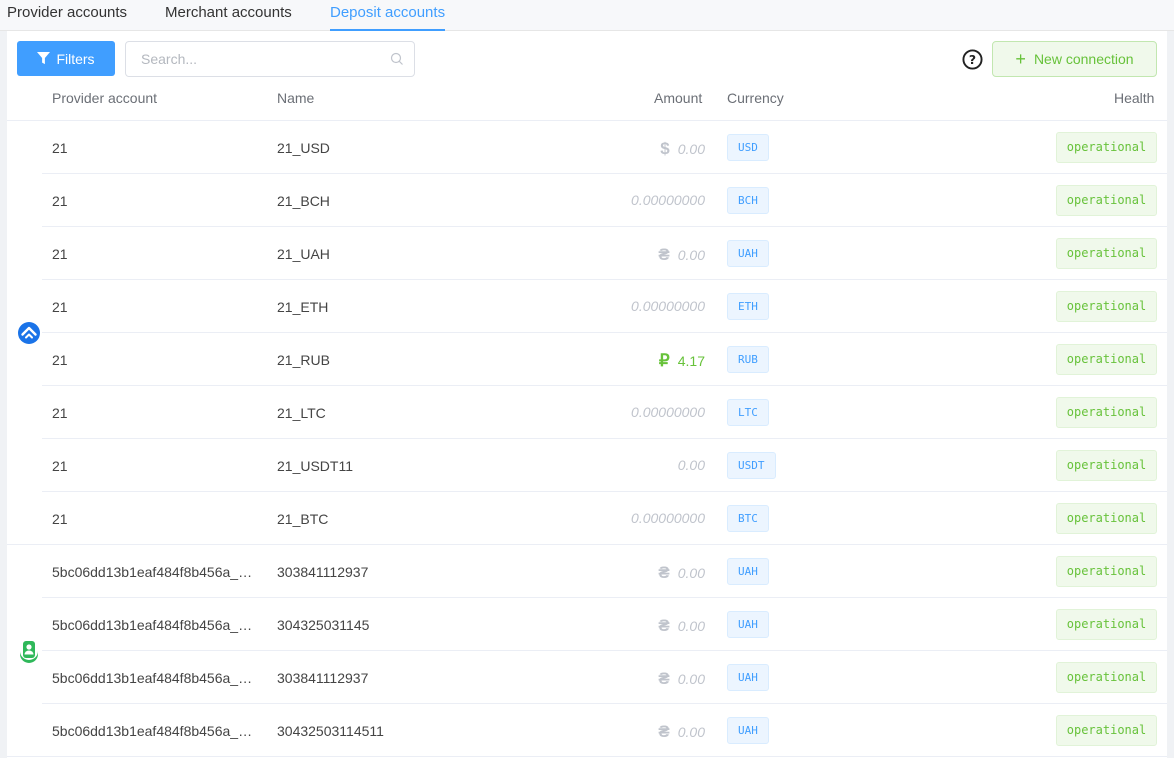  Describe the element at coordinates (604, 306) in the screenshot. I see `table-row: 21 21_ETH 0.00000000 ETH operational` at that location.